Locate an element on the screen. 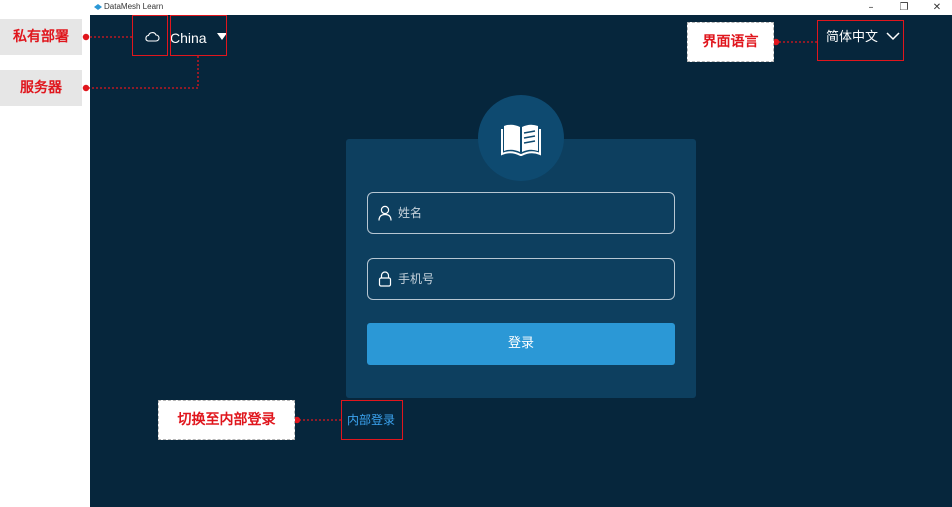 The height and width of the screenshot is (507, 952). annotation-box-internal is located at coordinates (372, 420).